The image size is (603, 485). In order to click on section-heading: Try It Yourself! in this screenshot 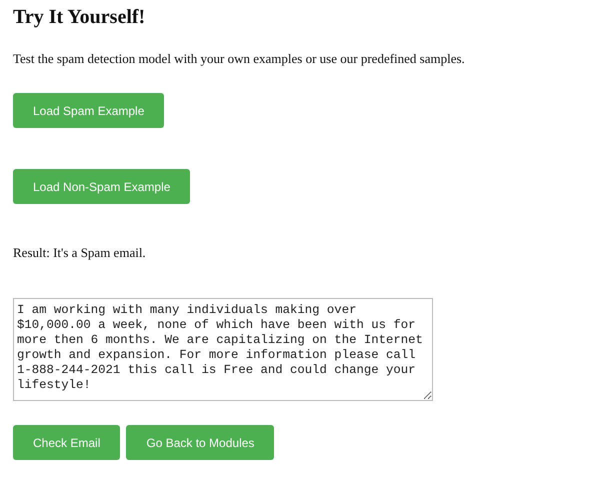, I will do `click(79, 17)`.